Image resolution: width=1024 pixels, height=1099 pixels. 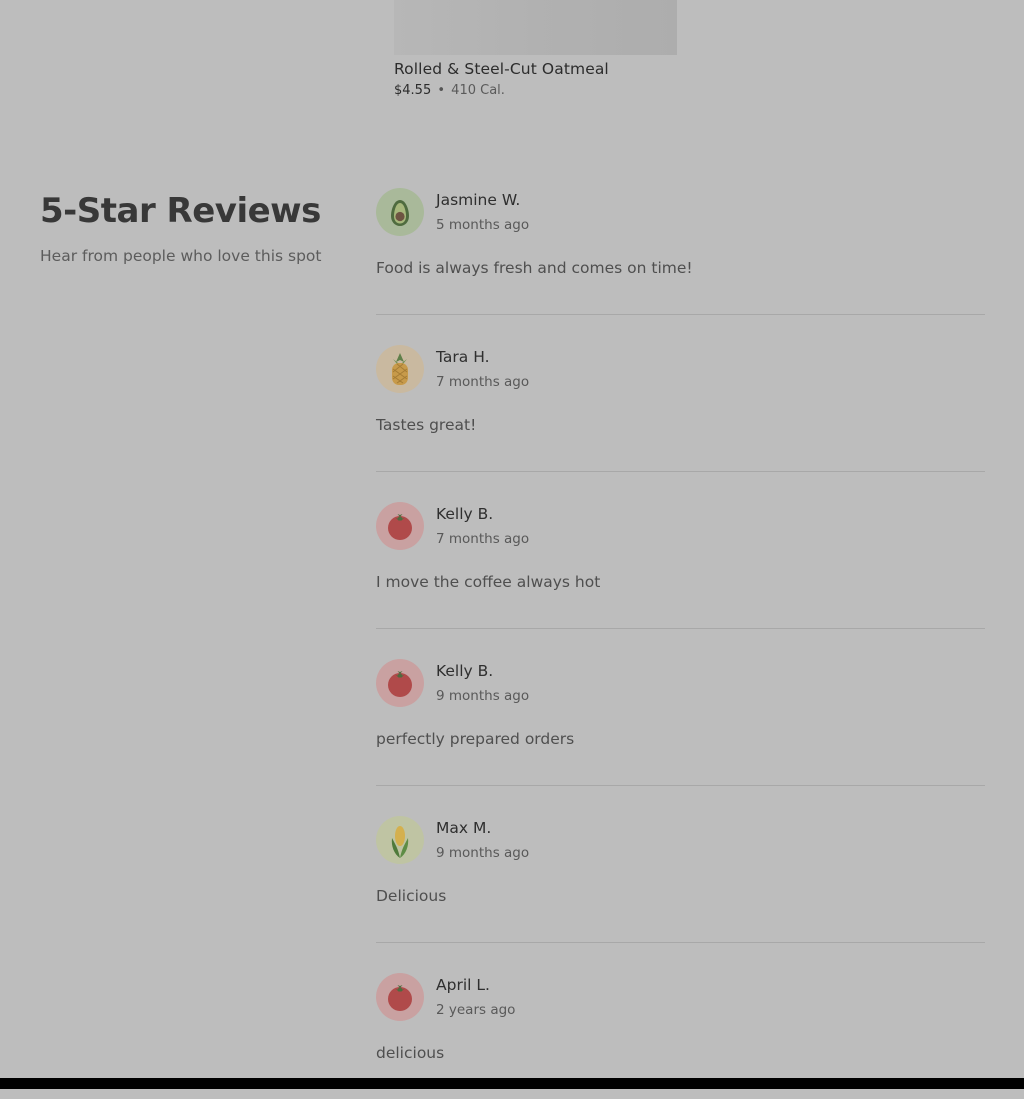 What do you see at coordinates (475, 739) in the screenshot?
I see `review-text: perfectly prepared orders` at bounding box center [475, 739].